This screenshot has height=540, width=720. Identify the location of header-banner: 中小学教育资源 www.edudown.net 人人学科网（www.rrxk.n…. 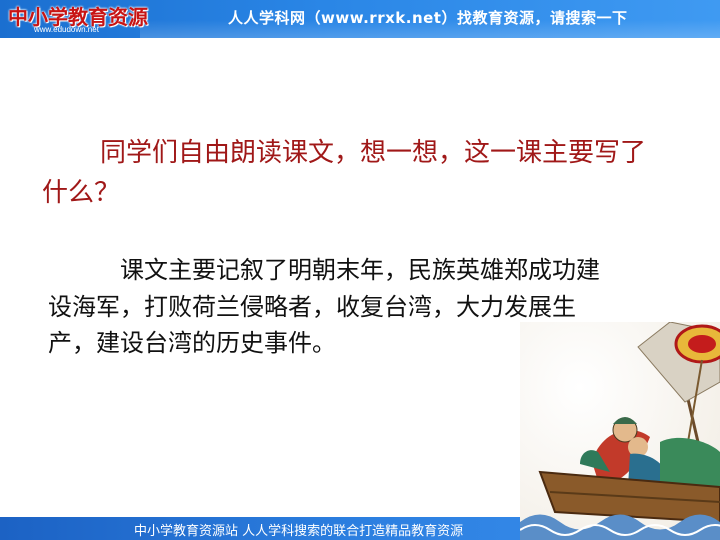
(360, 19).